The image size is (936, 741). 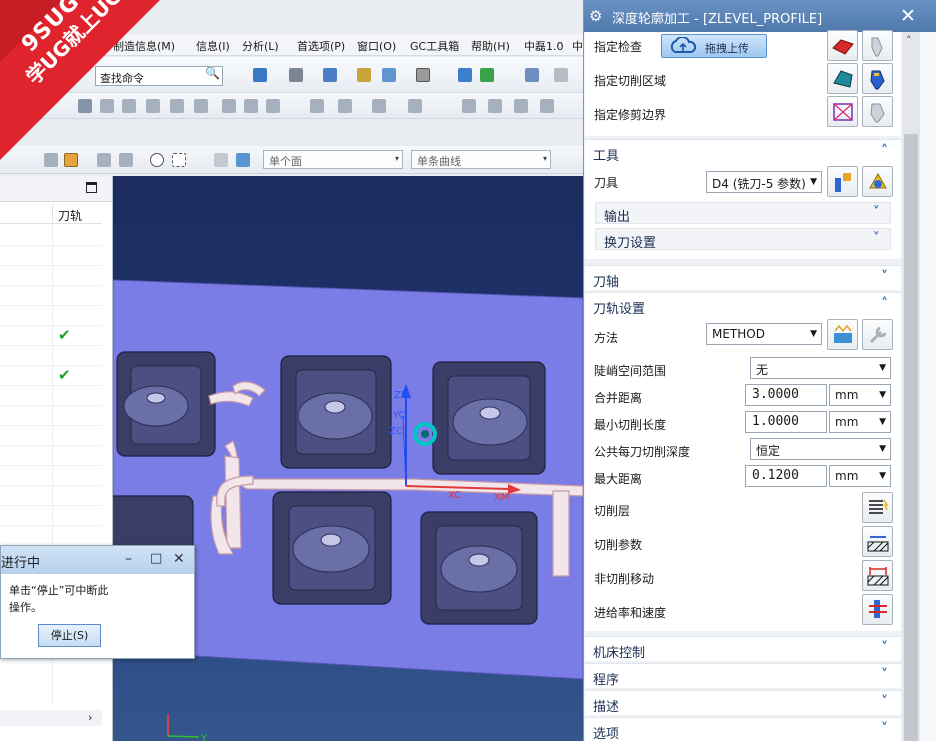 I want to click on check-geometry-button, so click(x=842, y=45).